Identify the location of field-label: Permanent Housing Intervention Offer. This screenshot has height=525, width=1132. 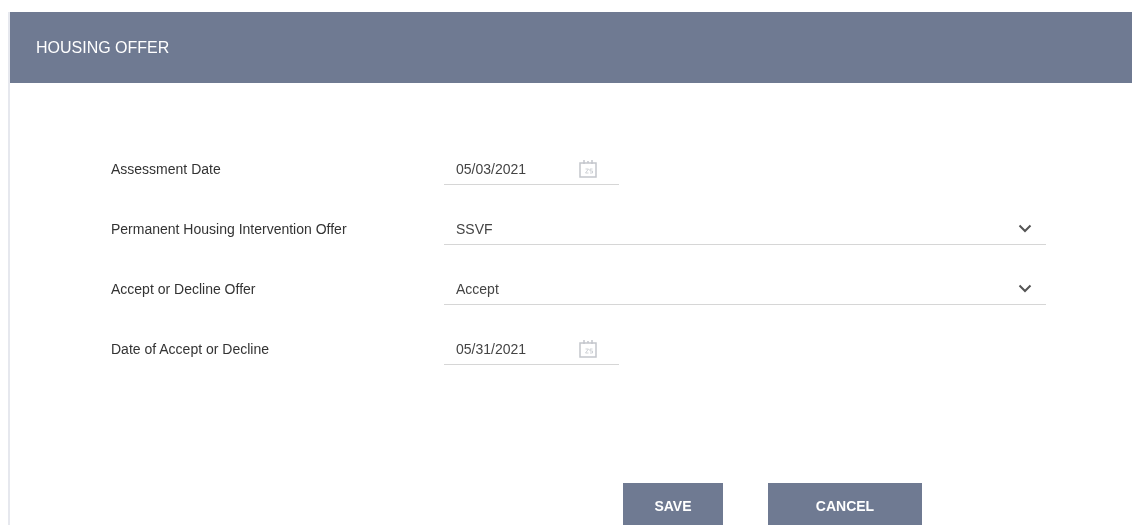
(229, 230).